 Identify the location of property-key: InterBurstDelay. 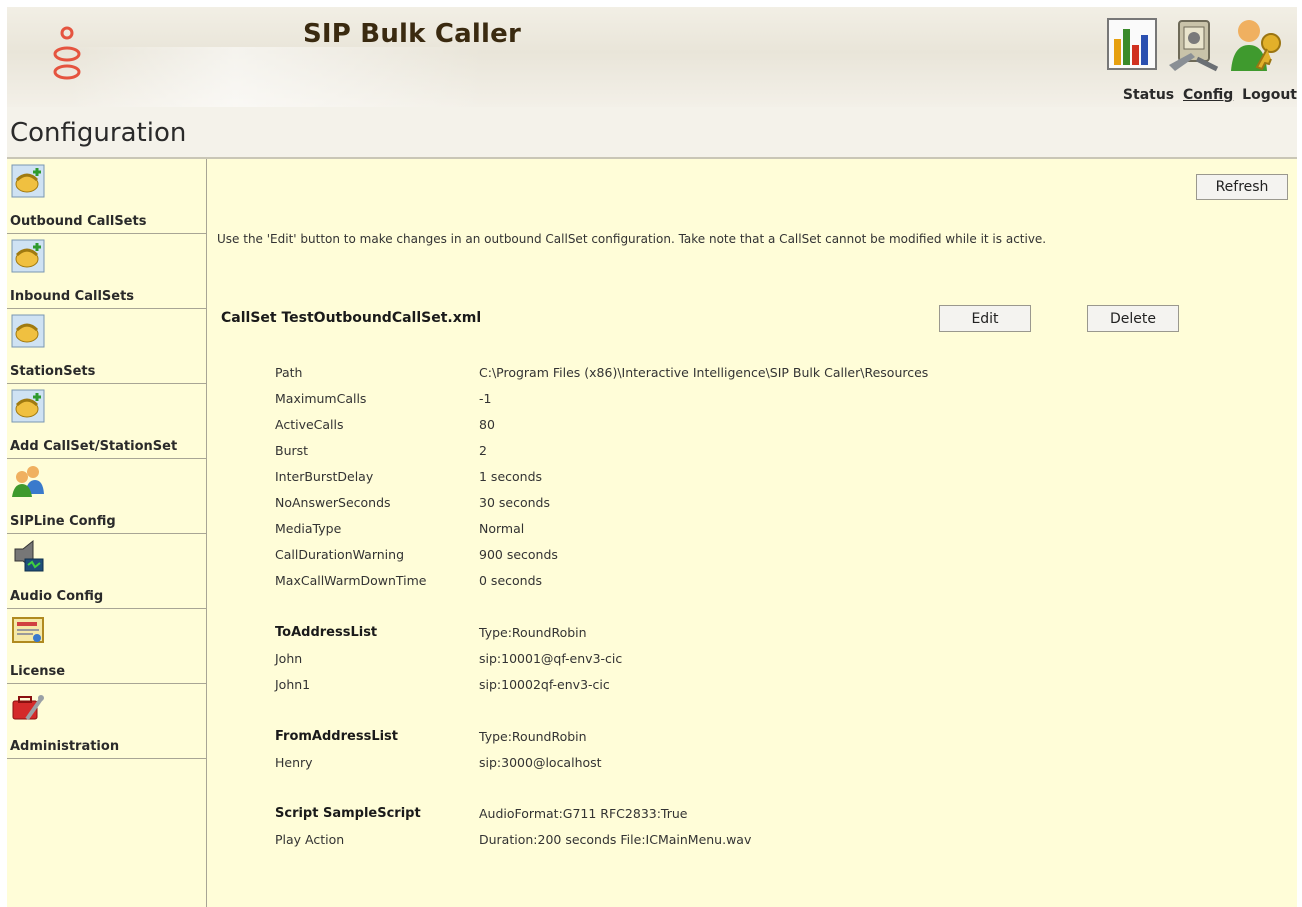
(324, 476).